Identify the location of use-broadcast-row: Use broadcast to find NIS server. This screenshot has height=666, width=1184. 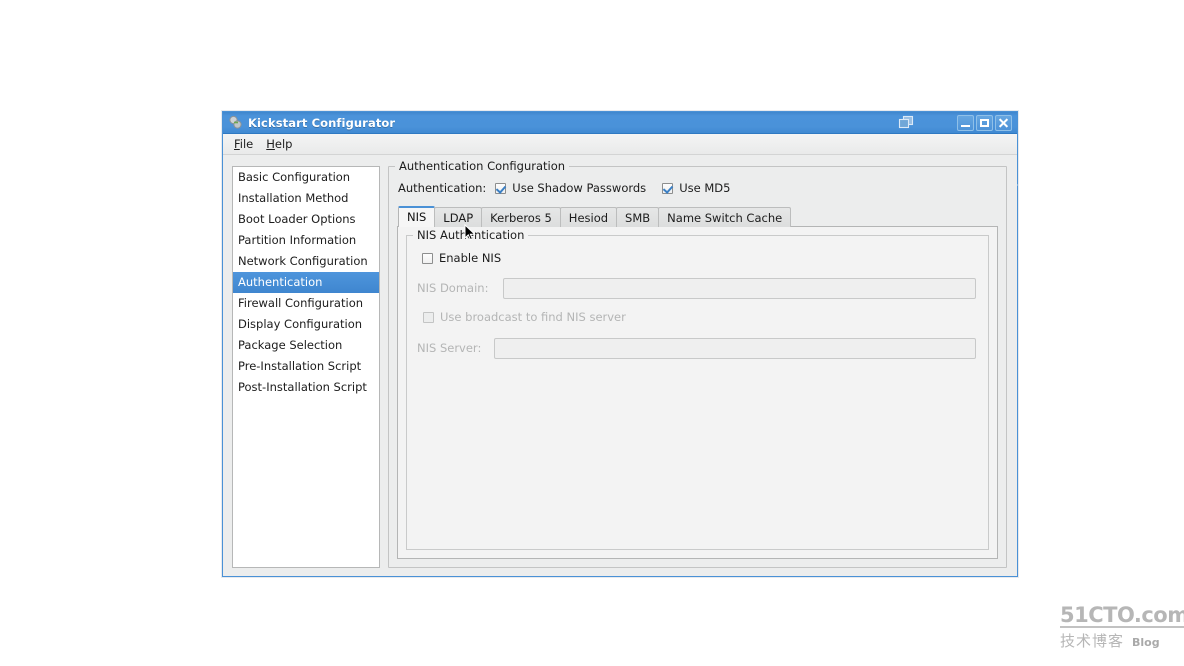
(699, 317).